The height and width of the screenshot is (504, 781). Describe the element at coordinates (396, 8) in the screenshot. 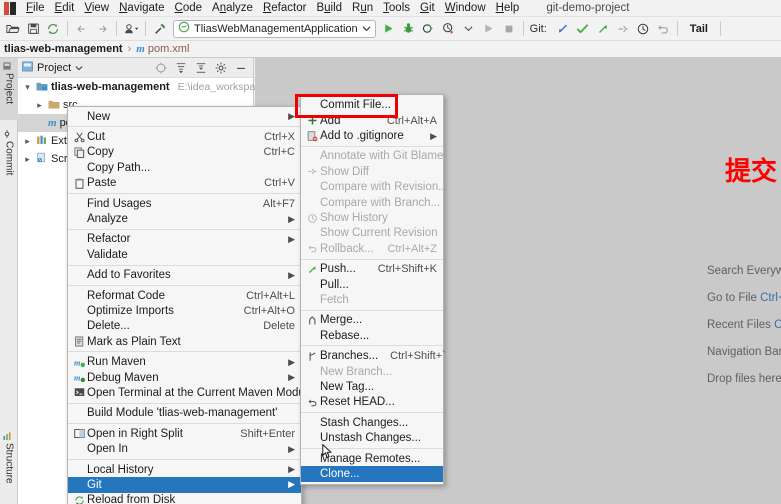

I see `menu-item-tools: Tools` at that location.